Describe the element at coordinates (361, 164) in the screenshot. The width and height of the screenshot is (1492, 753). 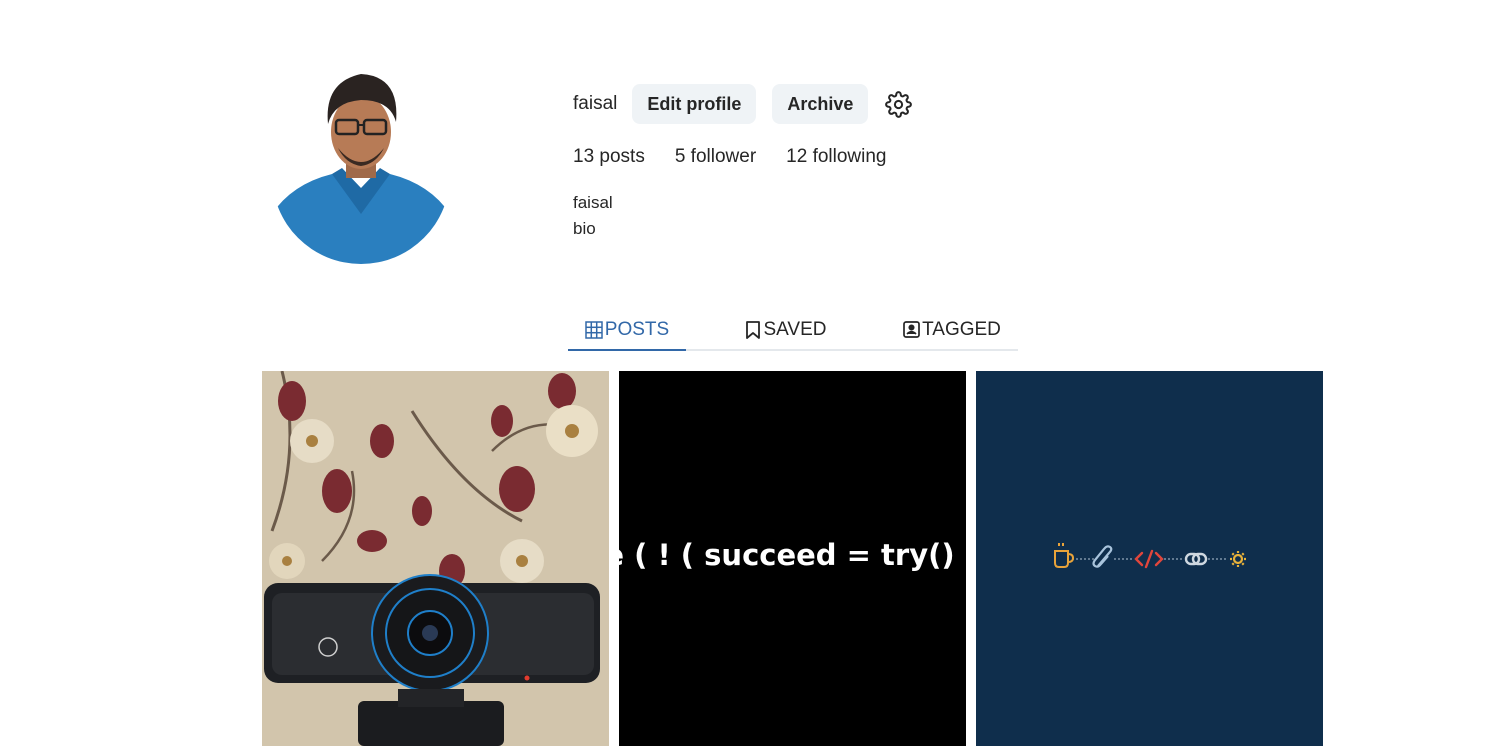
I see `profile-avatar` at that location.